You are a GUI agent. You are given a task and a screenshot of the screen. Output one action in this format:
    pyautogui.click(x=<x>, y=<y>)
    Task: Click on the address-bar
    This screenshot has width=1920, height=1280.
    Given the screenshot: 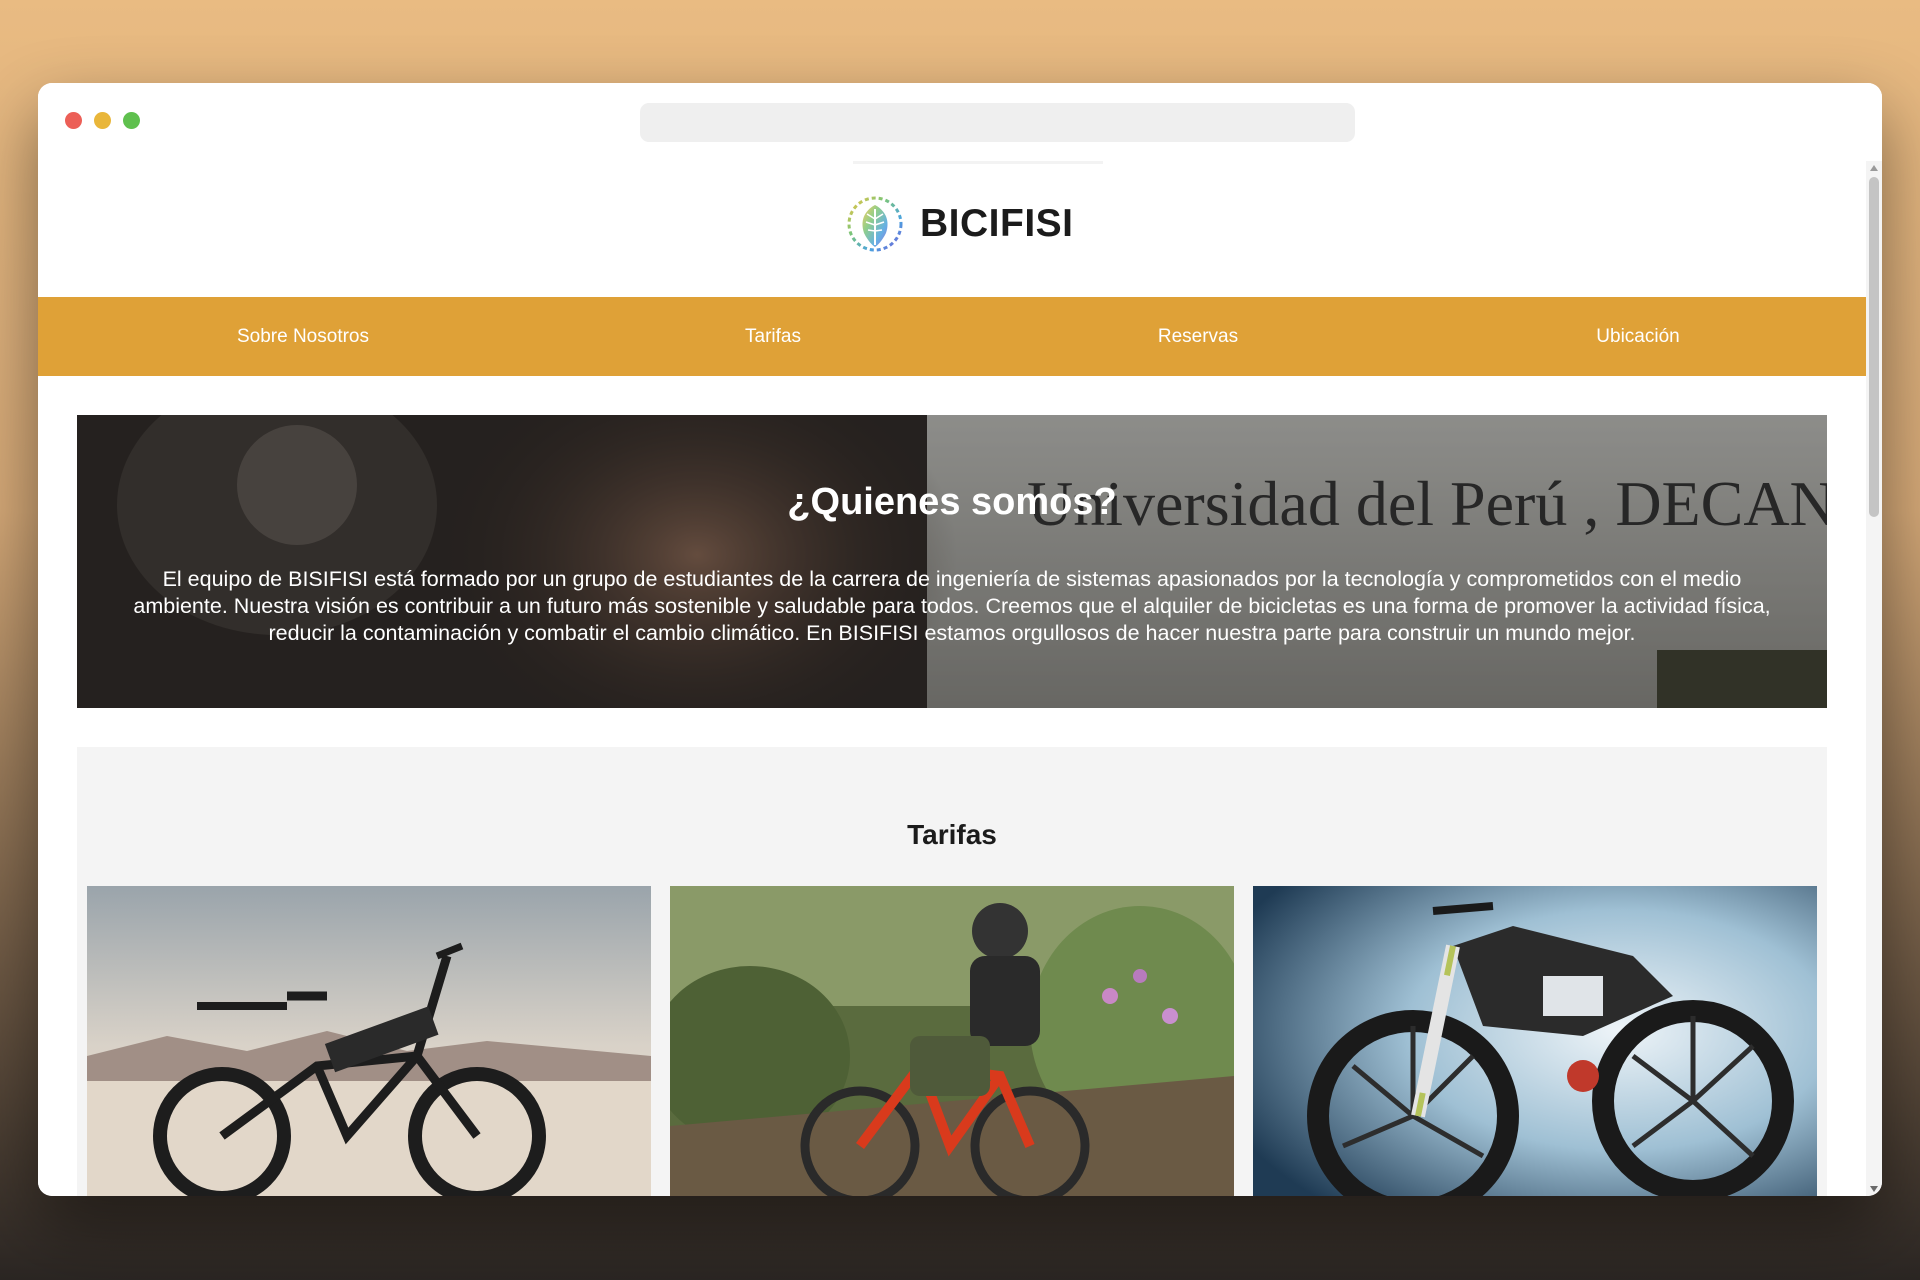 What is the action you would take?
    pyautogui.click(x=997, y=122)
    